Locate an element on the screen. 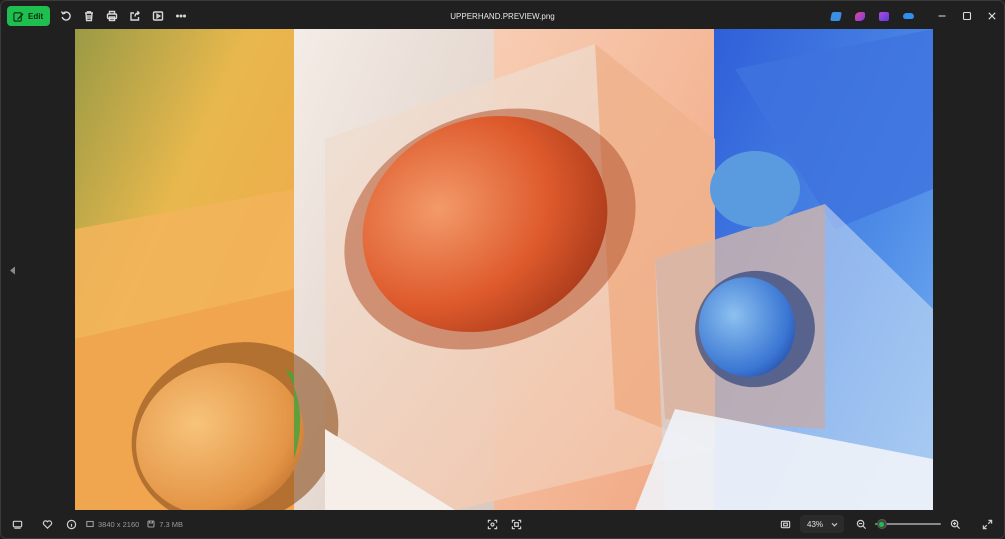  print-button is located at coordinates (112, 16).